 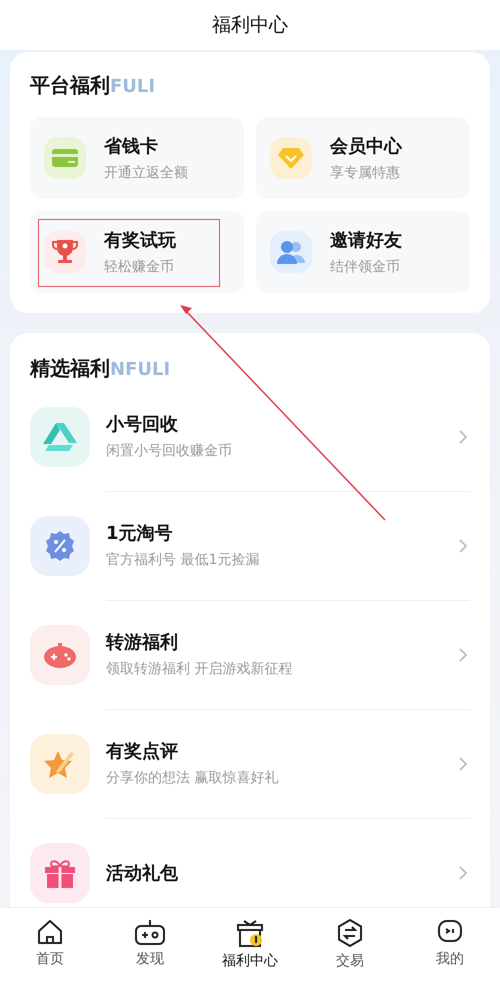 I want to click on tile-title: 有奖试玩, so click(x=140, y=240).